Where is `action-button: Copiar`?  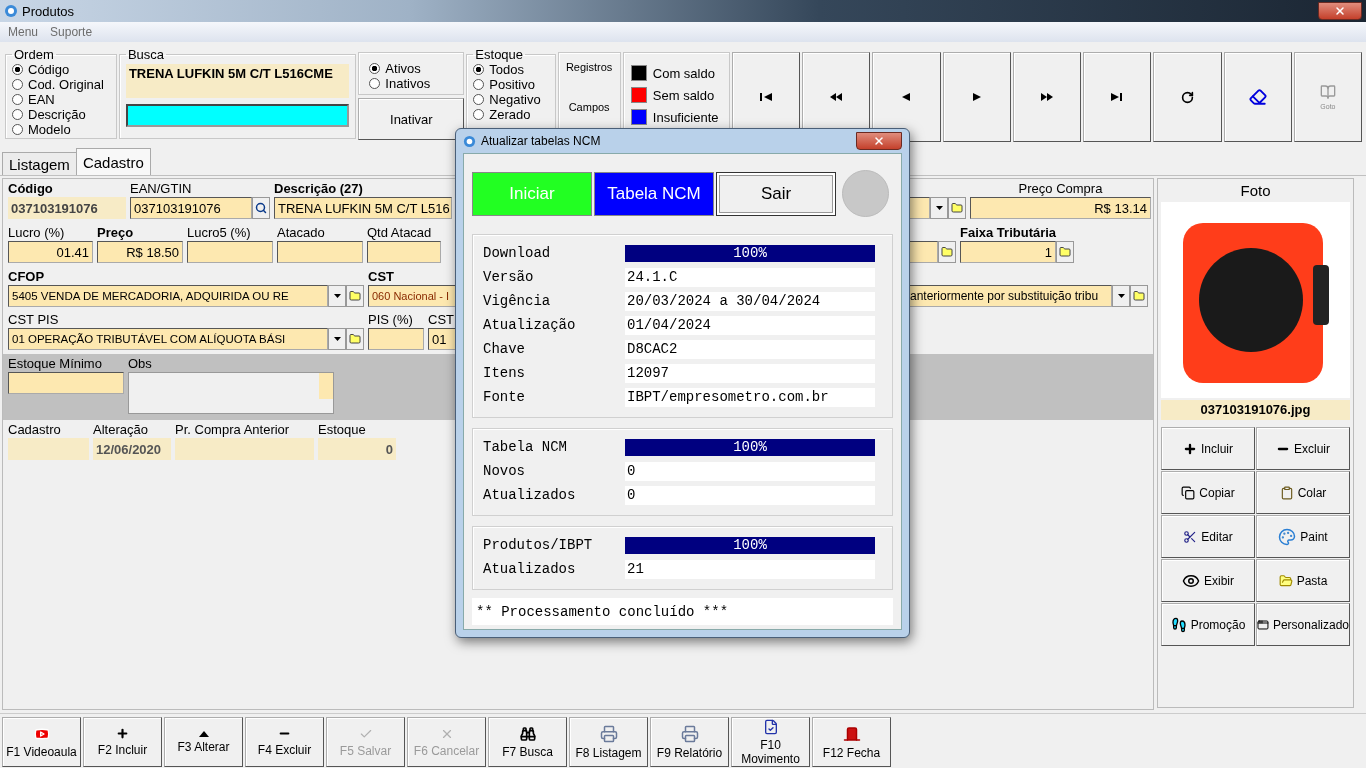
action-button: Copiar is located at coordinates (1208, 492).